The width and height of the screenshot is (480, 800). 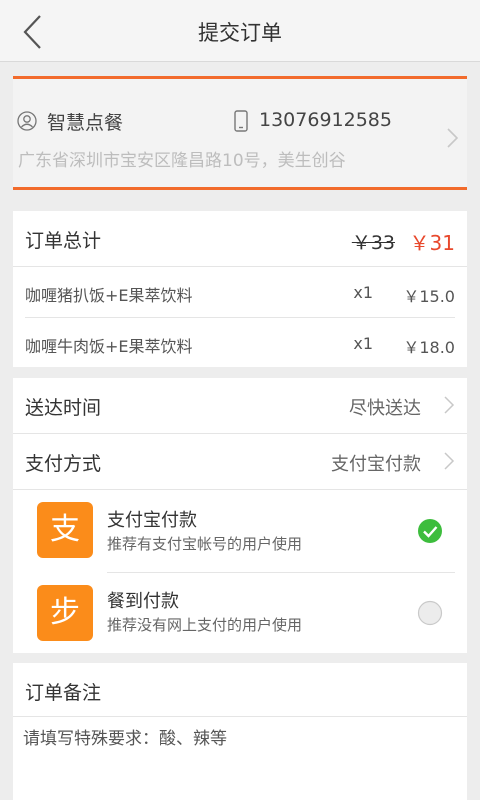 What do you see at coordinates (373, 243) in the screenshot?
I see `original-price: ￥33` at bounding box center [373, 243].